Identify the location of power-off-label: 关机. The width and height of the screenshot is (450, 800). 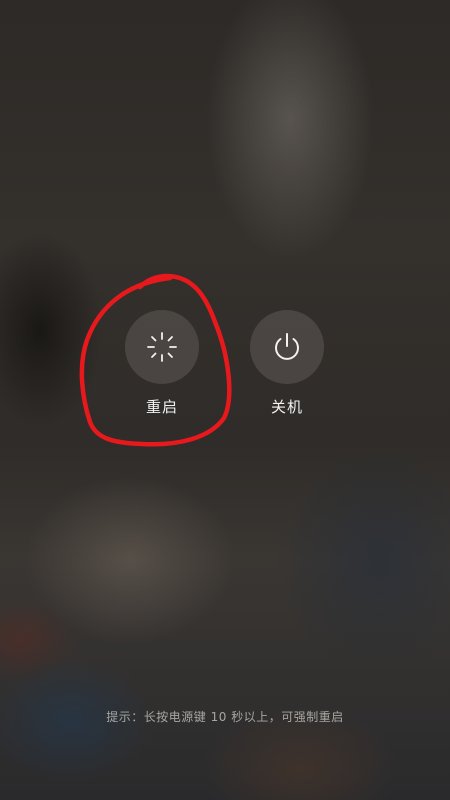
(286, 407).